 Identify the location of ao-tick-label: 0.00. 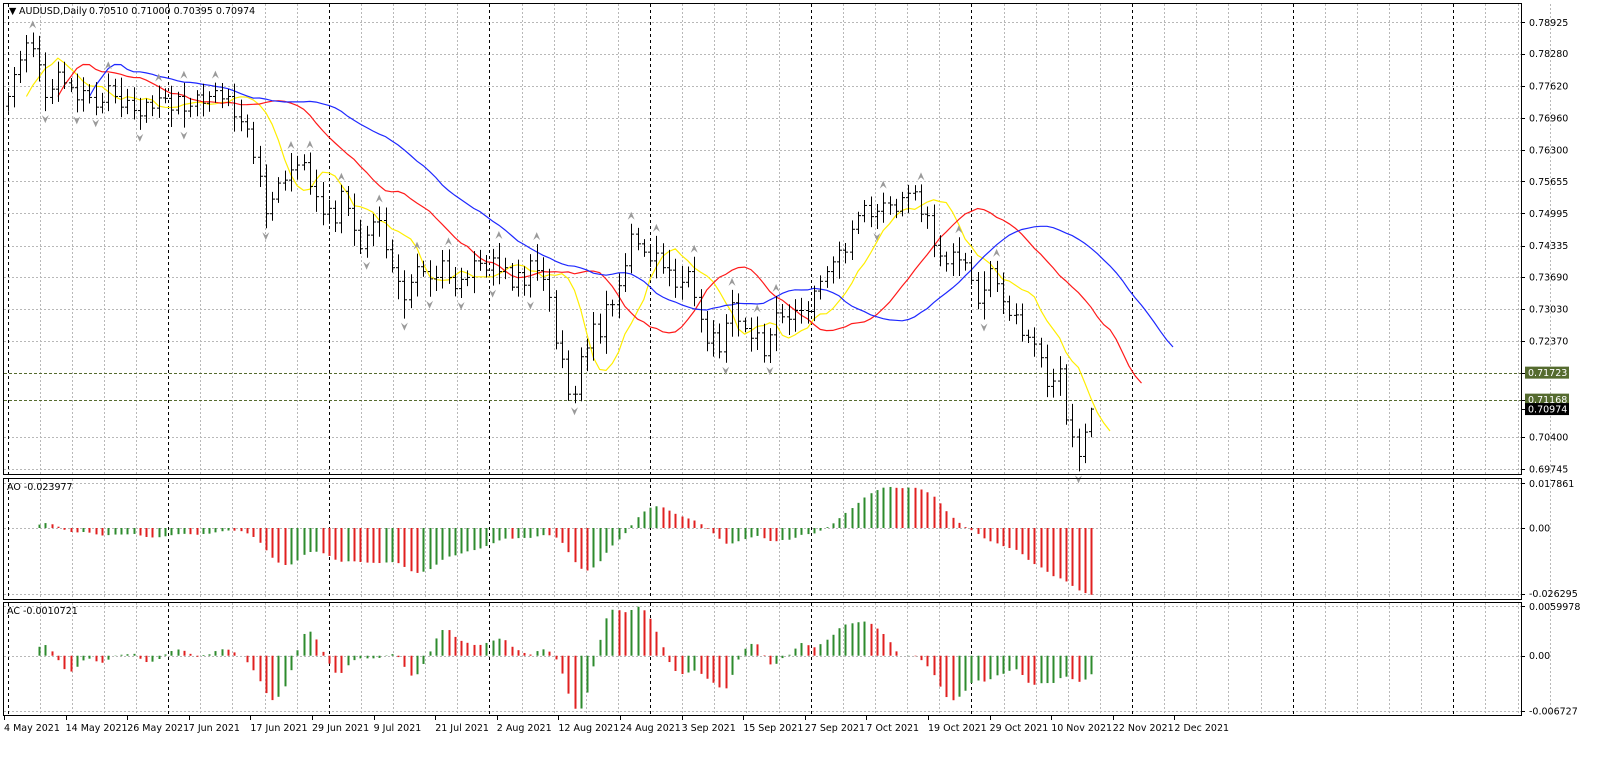
(1539, 529).